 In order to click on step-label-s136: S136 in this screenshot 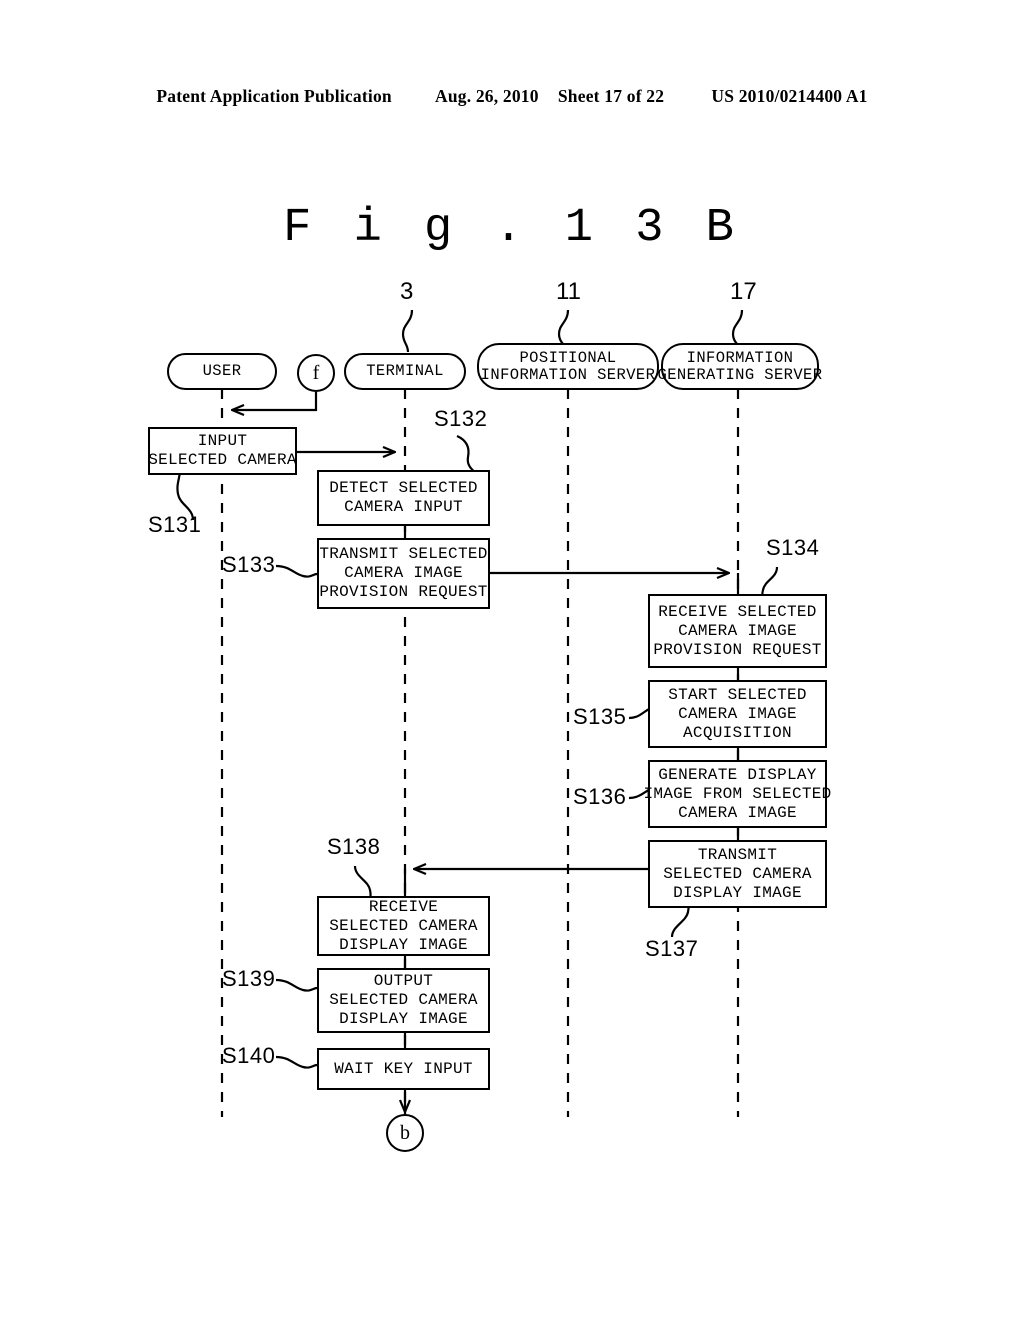, I will do `click(600, 796)`.